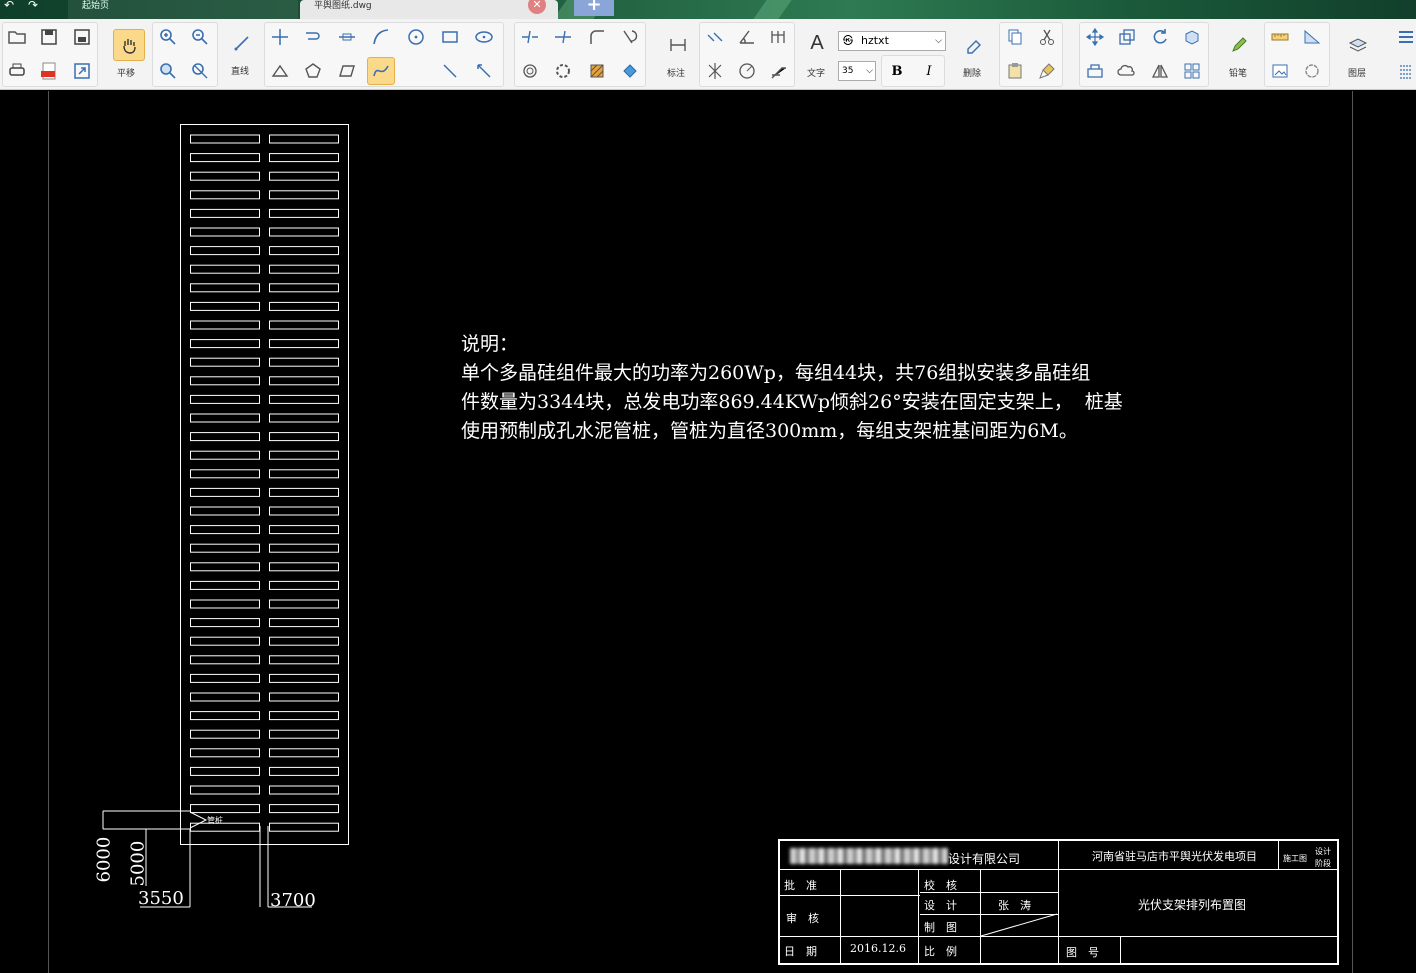  I want to click on redacted-company-name, so click(869, 856).